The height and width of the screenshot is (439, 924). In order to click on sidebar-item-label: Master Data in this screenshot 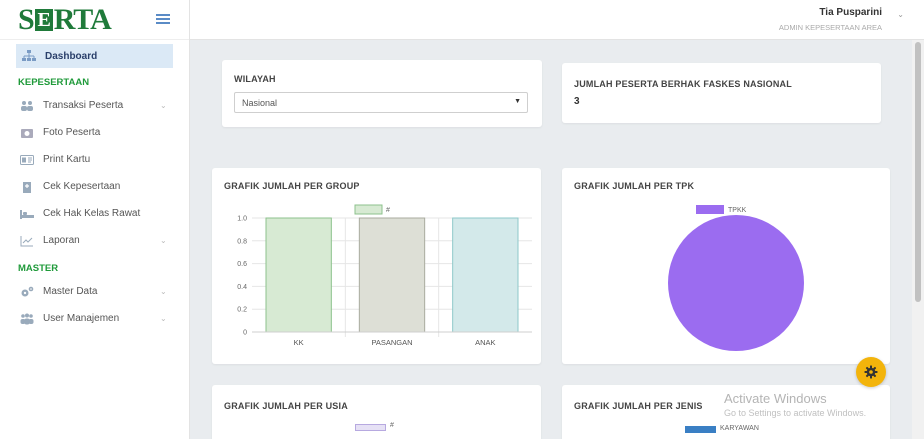, I will do `click(70, 291)`.